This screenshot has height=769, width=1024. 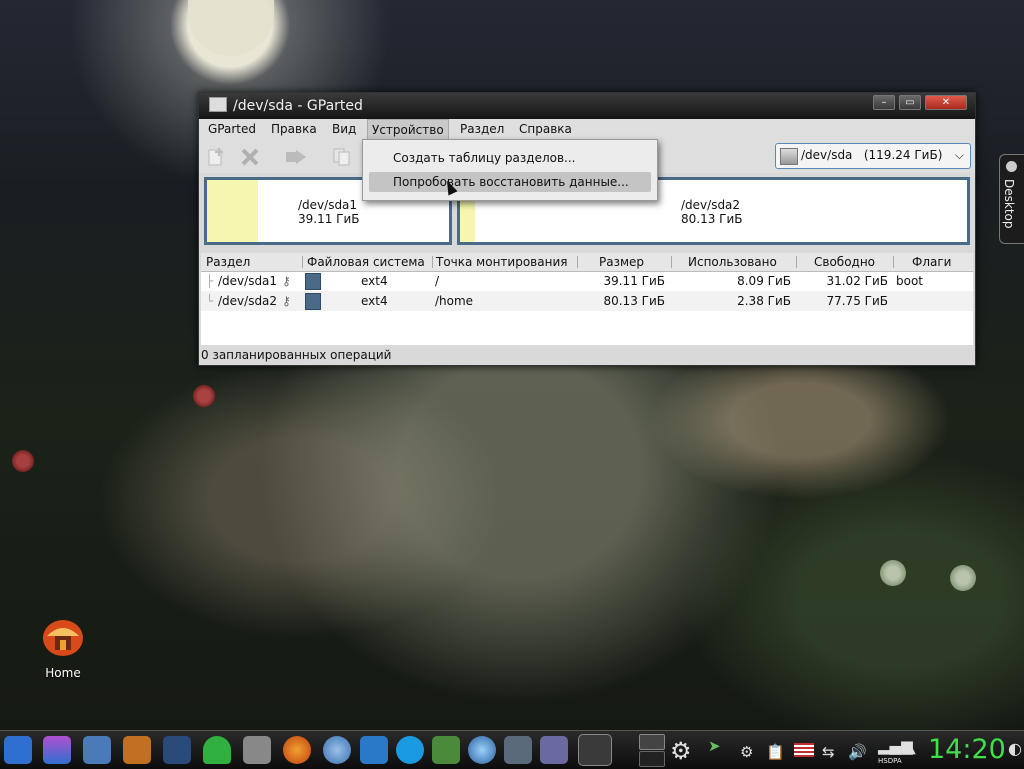 I want to click on cell-partition: /dev/sda2, so click(x=248, y=301).